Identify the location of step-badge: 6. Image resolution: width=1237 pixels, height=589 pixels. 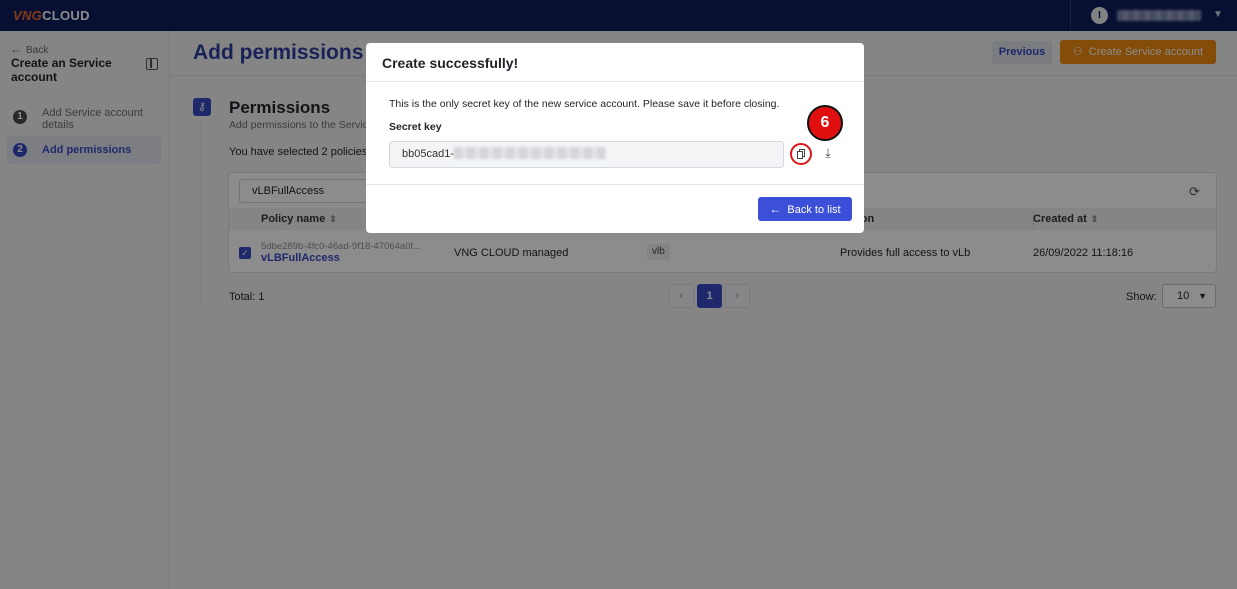
(825, 123).